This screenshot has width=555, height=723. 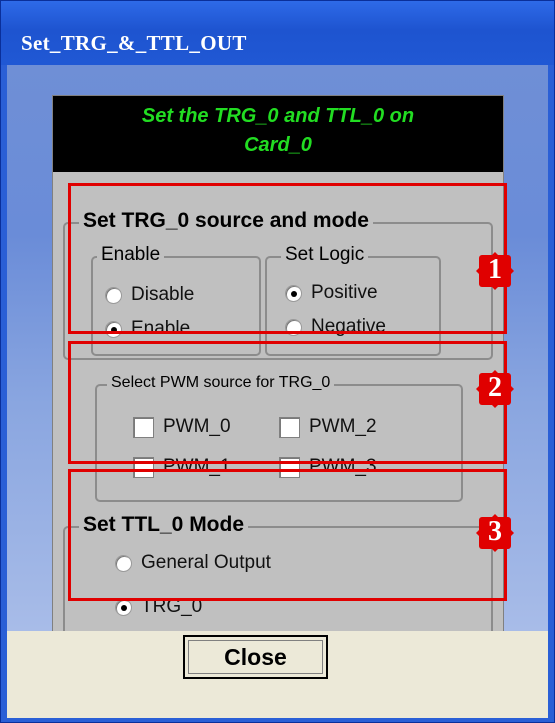 What do you see at coordinates (123, 607) in the screenshot?
I see `radio-trg0-indicator` at bounding box center [123, 607].